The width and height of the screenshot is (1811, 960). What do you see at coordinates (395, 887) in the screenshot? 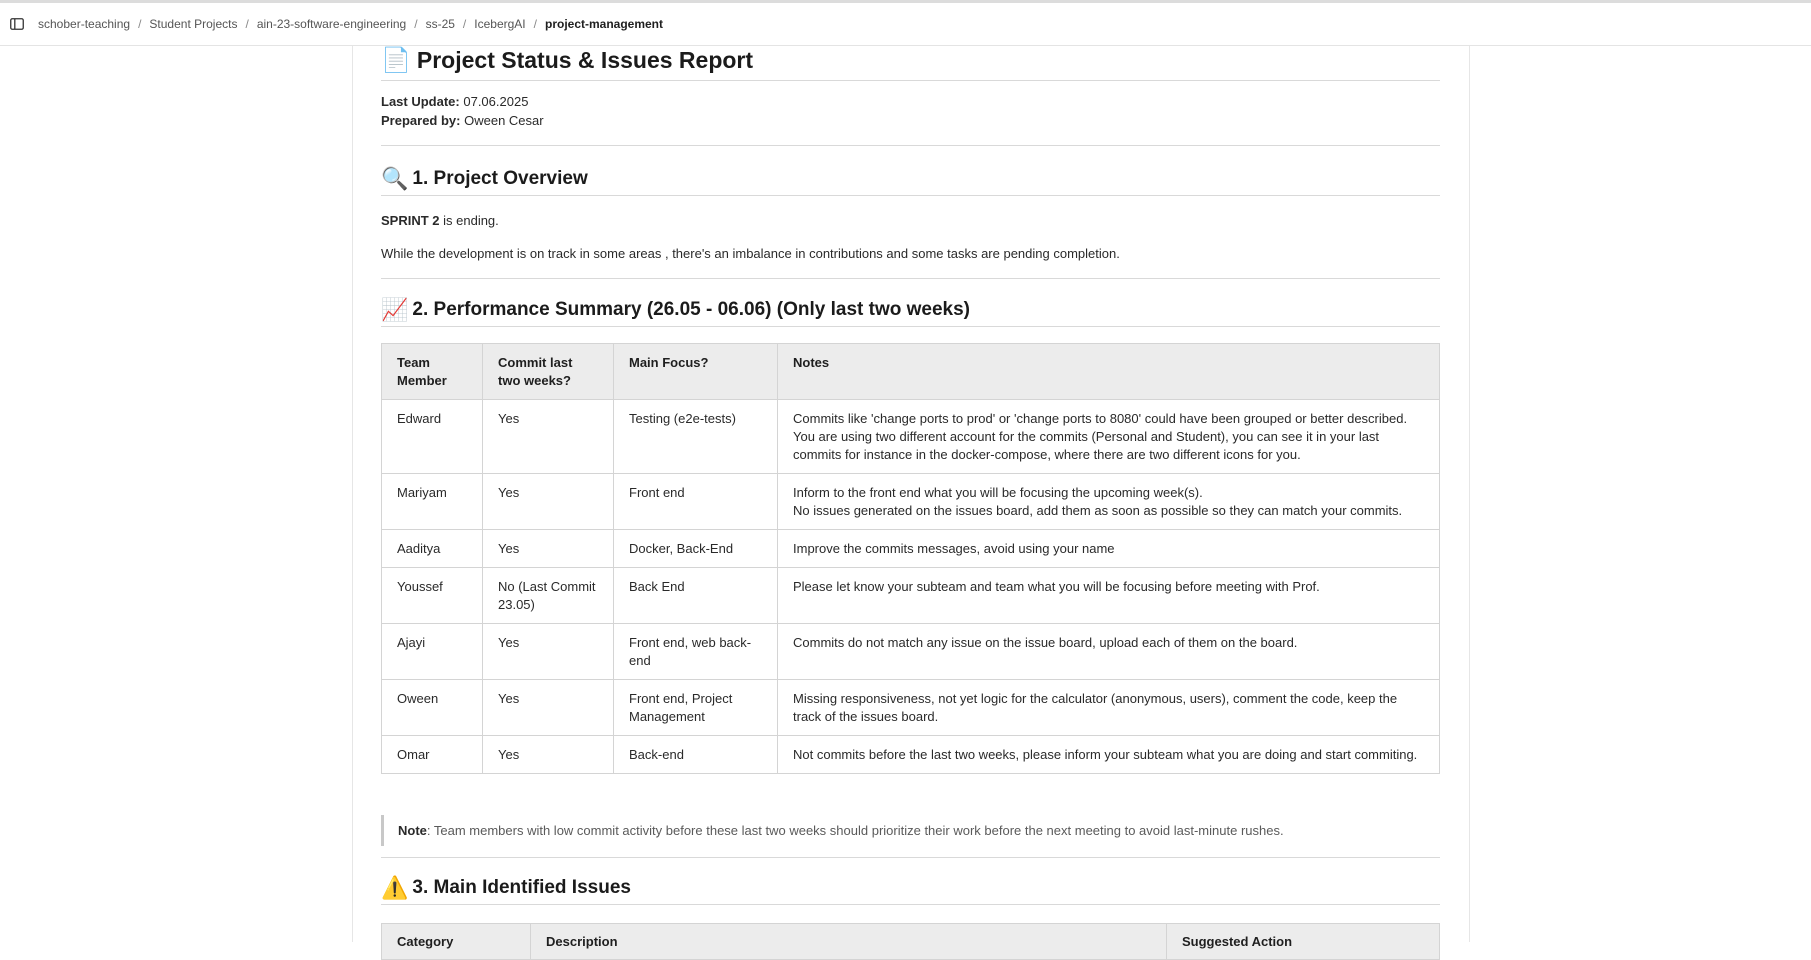
I see `warning-icon: ⚠️` at bounding box center [395, 887].